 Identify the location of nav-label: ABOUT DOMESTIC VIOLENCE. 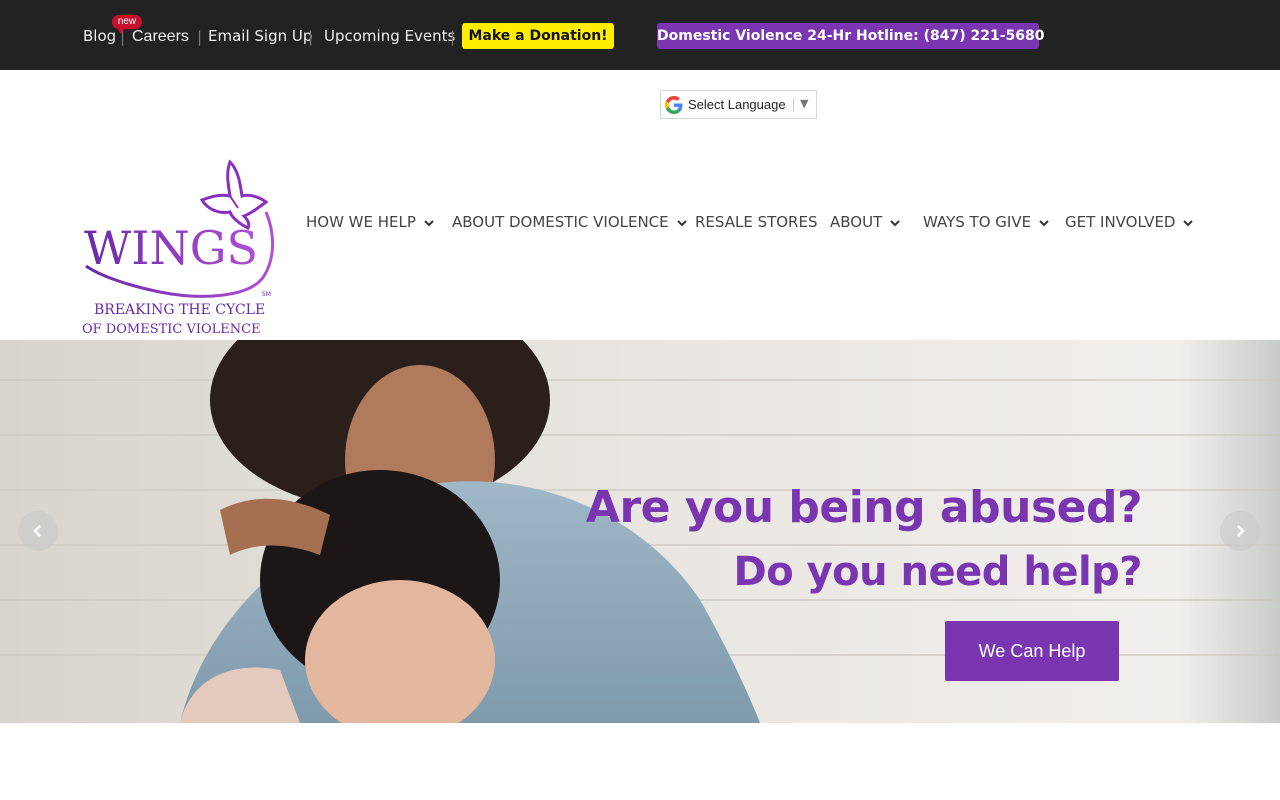
(560, 222).